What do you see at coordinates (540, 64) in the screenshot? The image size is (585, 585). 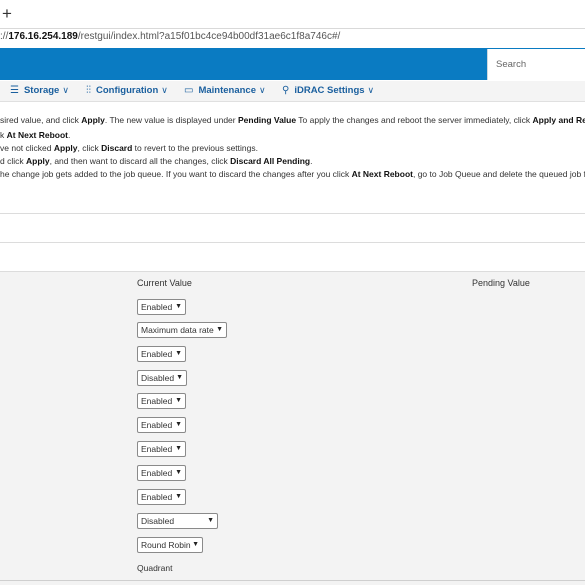 I see `search-input` at bounding box center [540, 64].